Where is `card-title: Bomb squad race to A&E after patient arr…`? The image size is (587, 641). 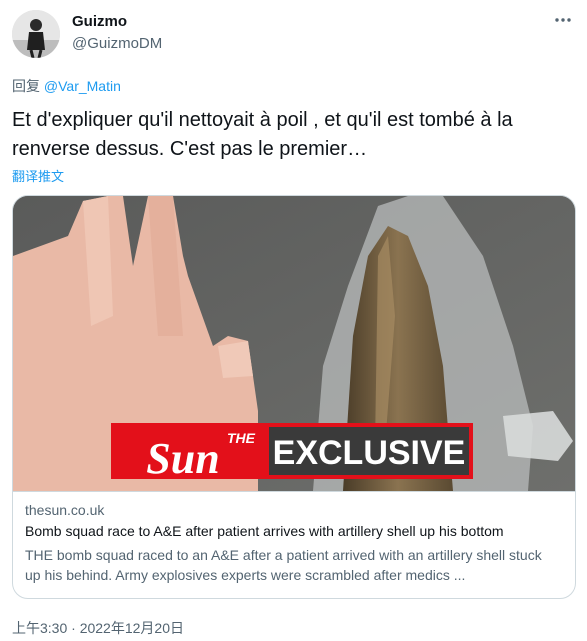 card-title: Bomb squad race to A&E after patient arr… is located at coordinates (264, 531).